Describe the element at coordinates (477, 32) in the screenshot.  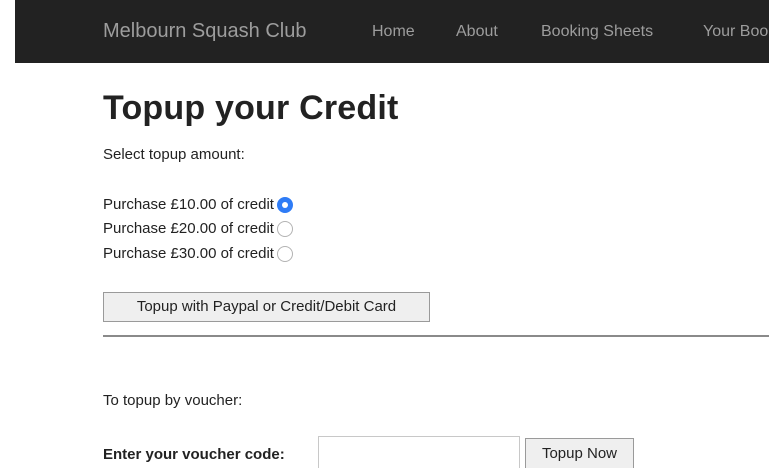
I see `nav-item-about: About` at that location.